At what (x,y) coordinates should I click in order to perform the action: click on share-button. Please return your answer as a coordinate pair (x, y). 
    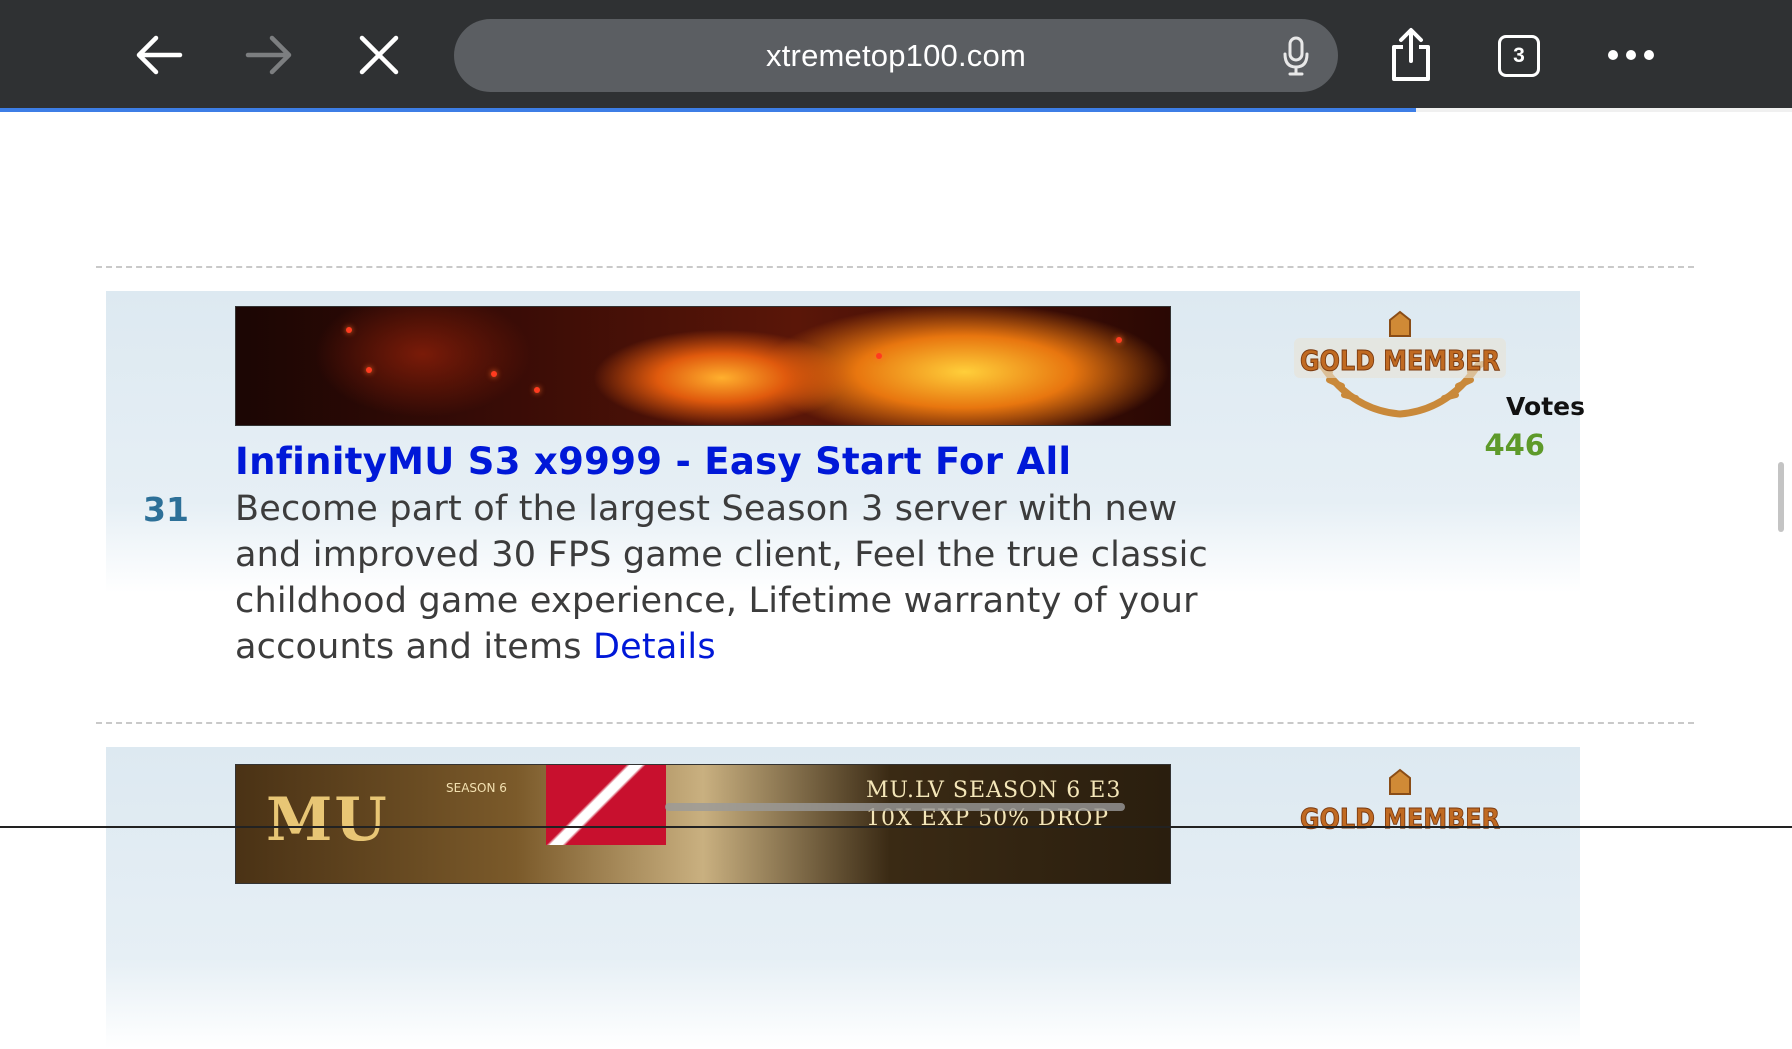
    Looking at the image, I should click on (1411, 55).